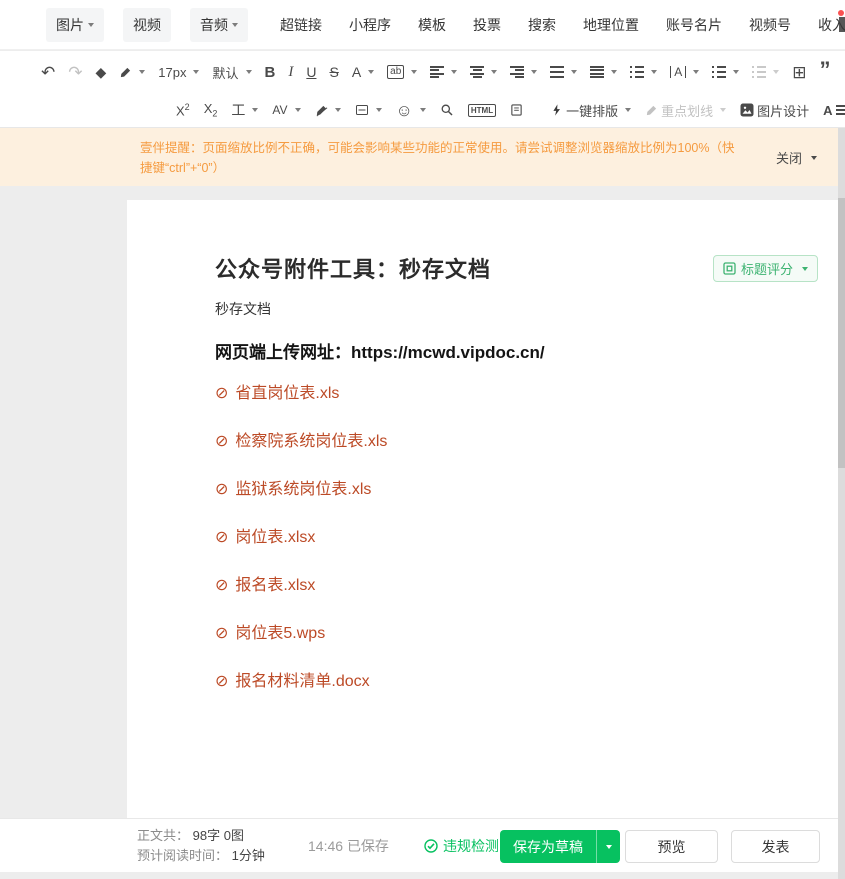  Describe the element at coordinates (684, 72) in the screenshot. I see `text-direction-button: A` at that location.